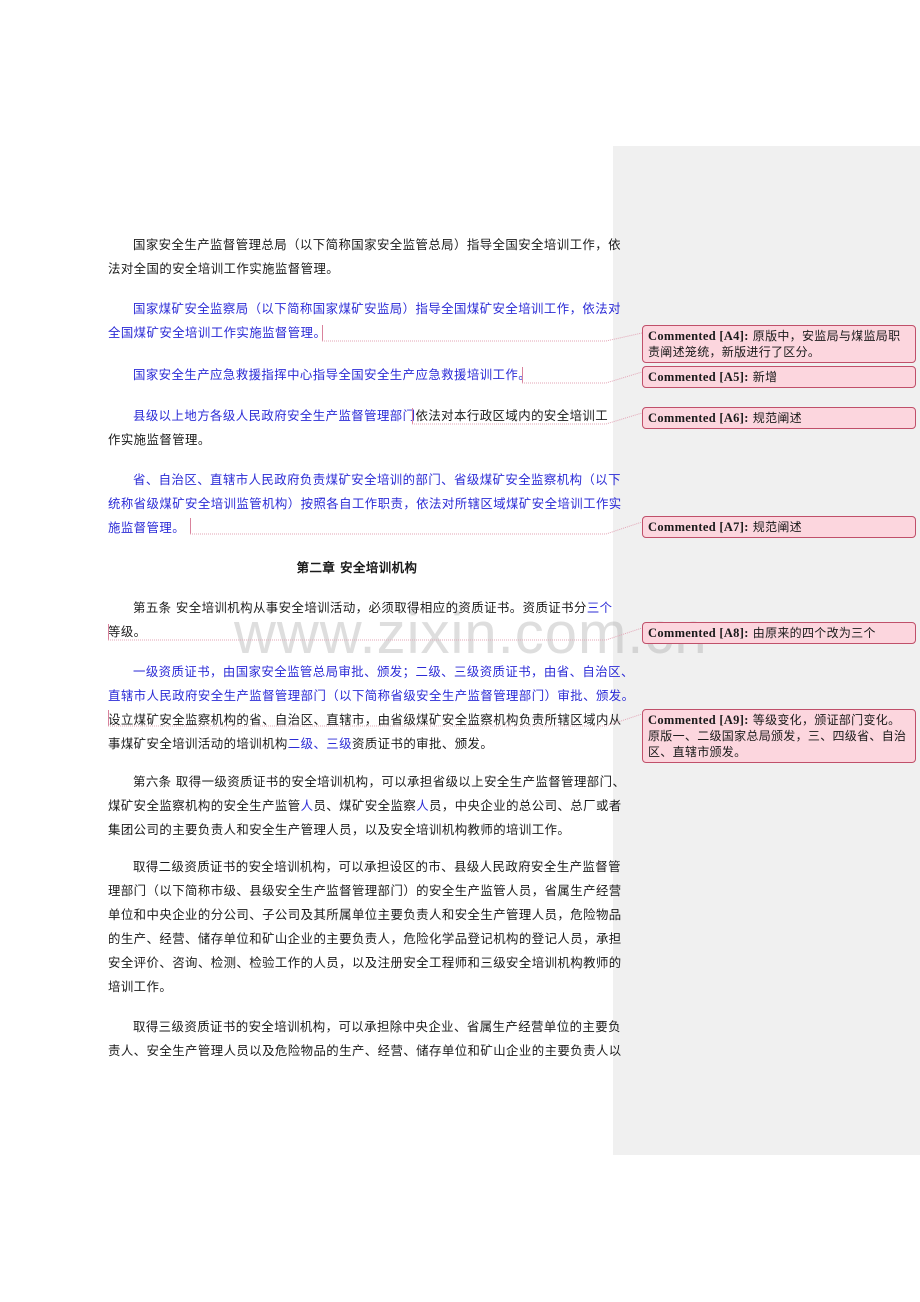 This screenshot has height=1302, width=920. Describe the element at coordinates (339, 829) in the screenshot. I see `text-run: 集团公司的主要负责人和安全生产管理人员，以及安全培训机构教师的培训工作。` at that location.